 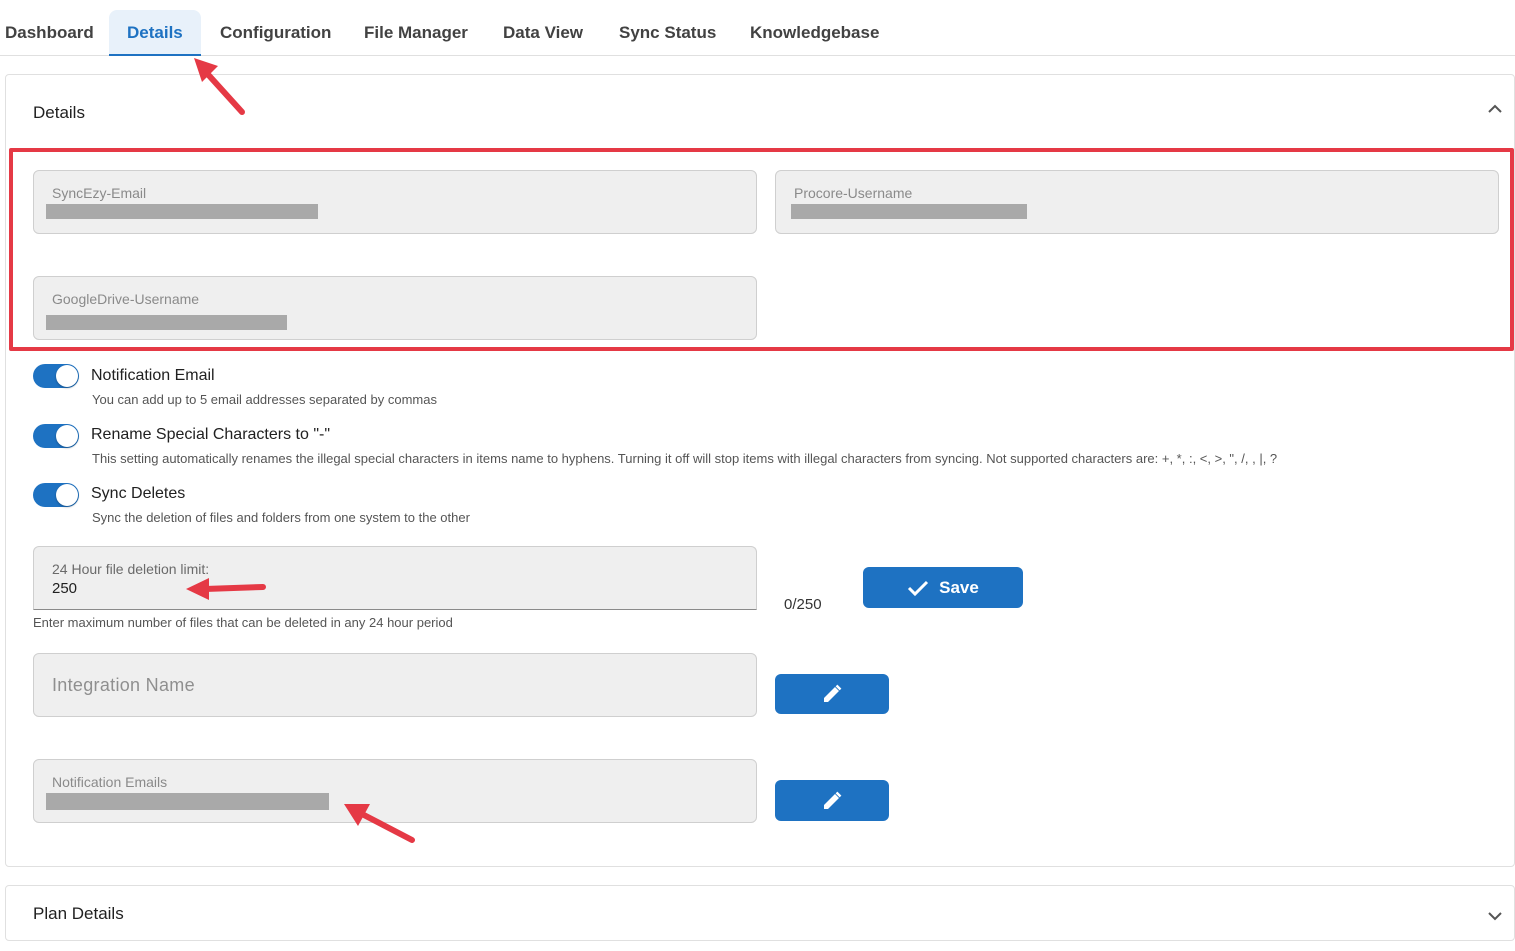 What do you see at coordinates (959, 587) in the screenshot?
I see `save-button-label: Save` at bounding box center [959, 587].